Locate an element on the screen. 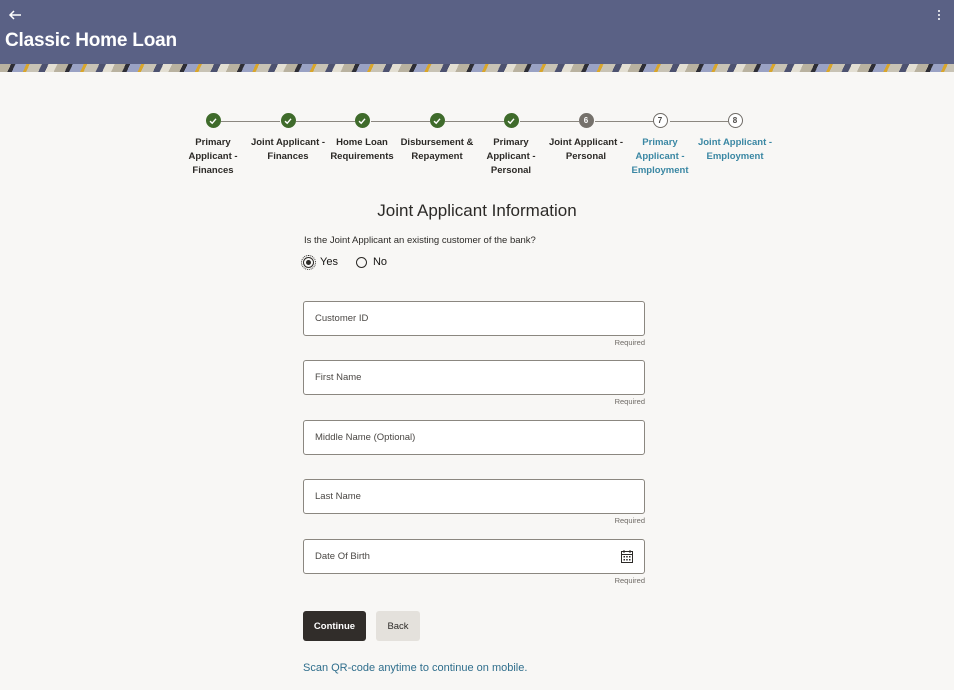 The width and height of the screenshot is (954, 690). radio-yes-indicator is located at coordinates (308, 262).